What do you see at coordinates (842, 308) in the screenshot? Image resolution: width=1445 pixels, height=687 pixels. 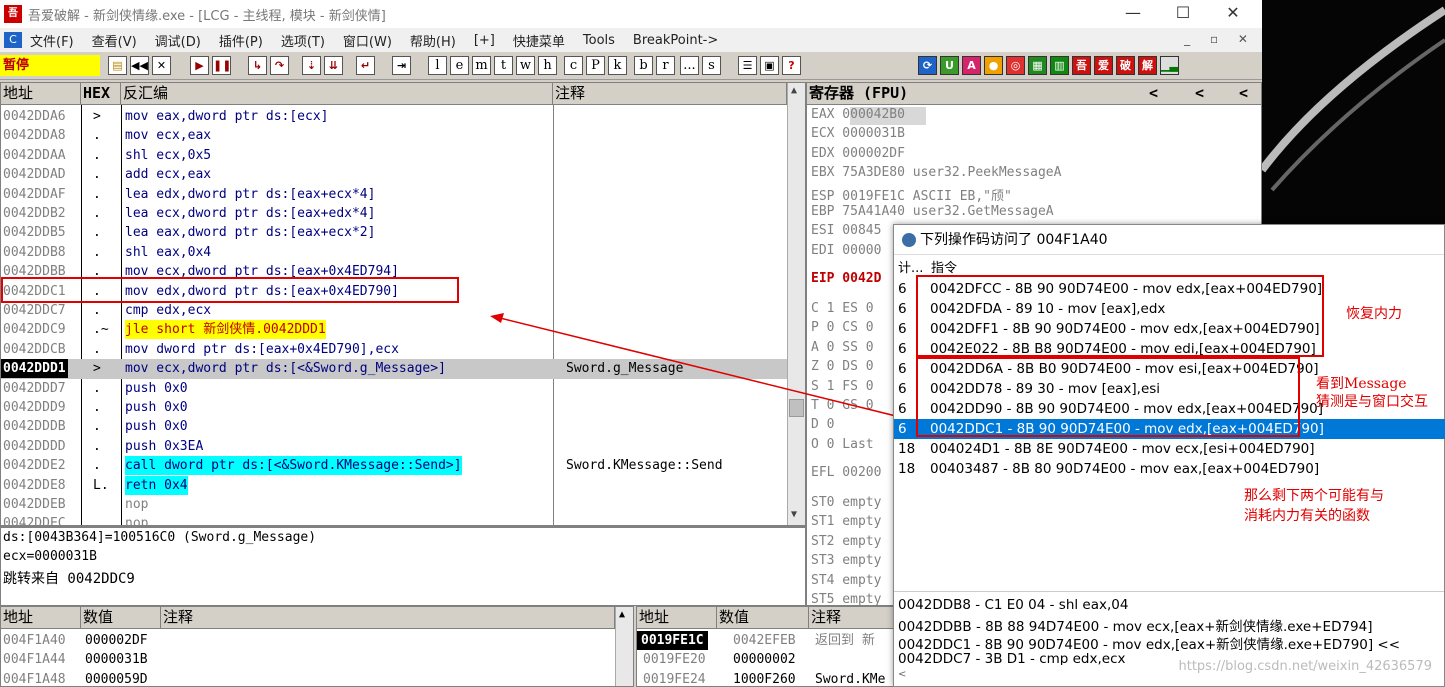 I see `flag-c: C 1 ES 0` at bounding box center [842, 308].